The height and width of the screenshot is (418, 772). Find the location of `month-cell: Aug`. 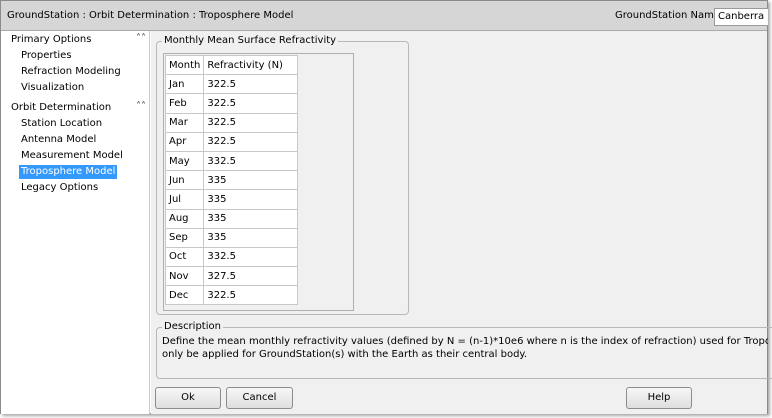

month-cell: Aug is located at coordinates (184, 218).